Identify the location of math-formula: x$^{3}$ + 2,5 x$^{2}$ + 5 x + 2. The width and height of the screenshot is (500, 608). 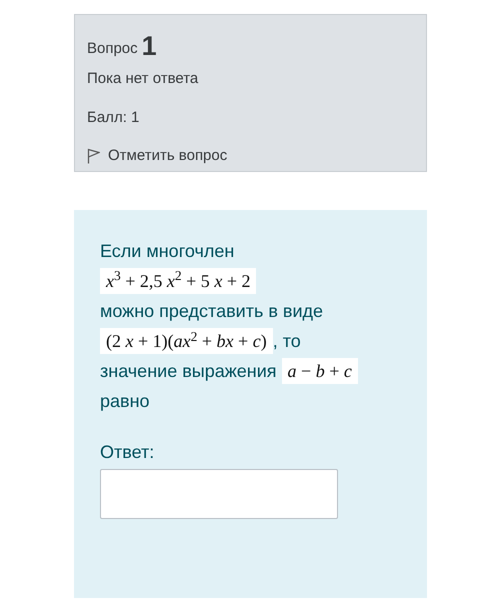
(178, 281).